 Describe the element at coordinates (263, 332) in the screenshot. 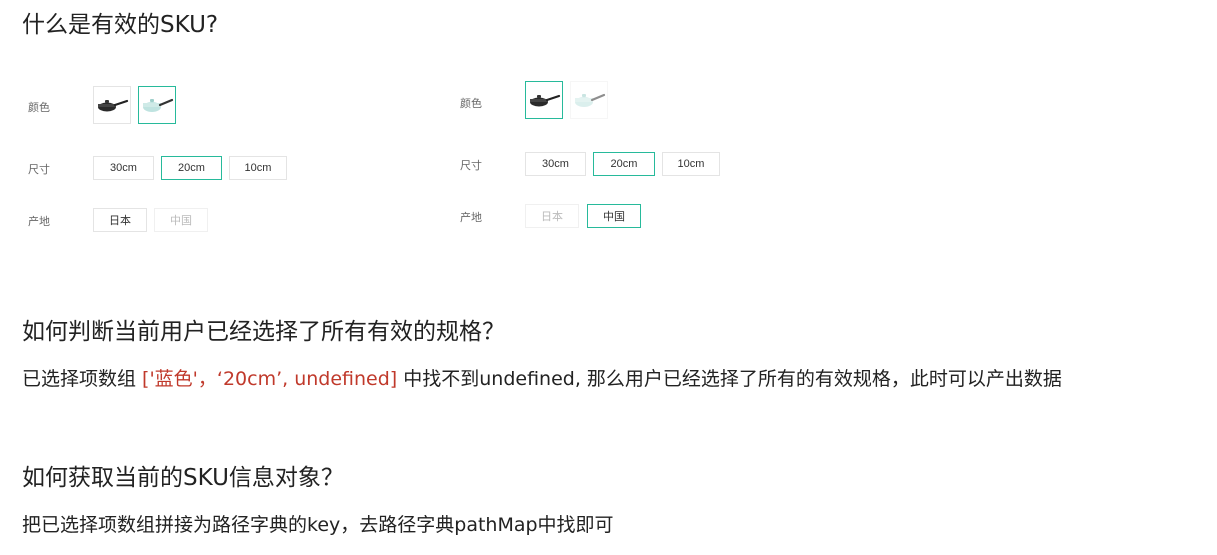

I see `section-title-check-all-selected: 如何判断当前用户已经选择了所有有效的规格？` at that location.